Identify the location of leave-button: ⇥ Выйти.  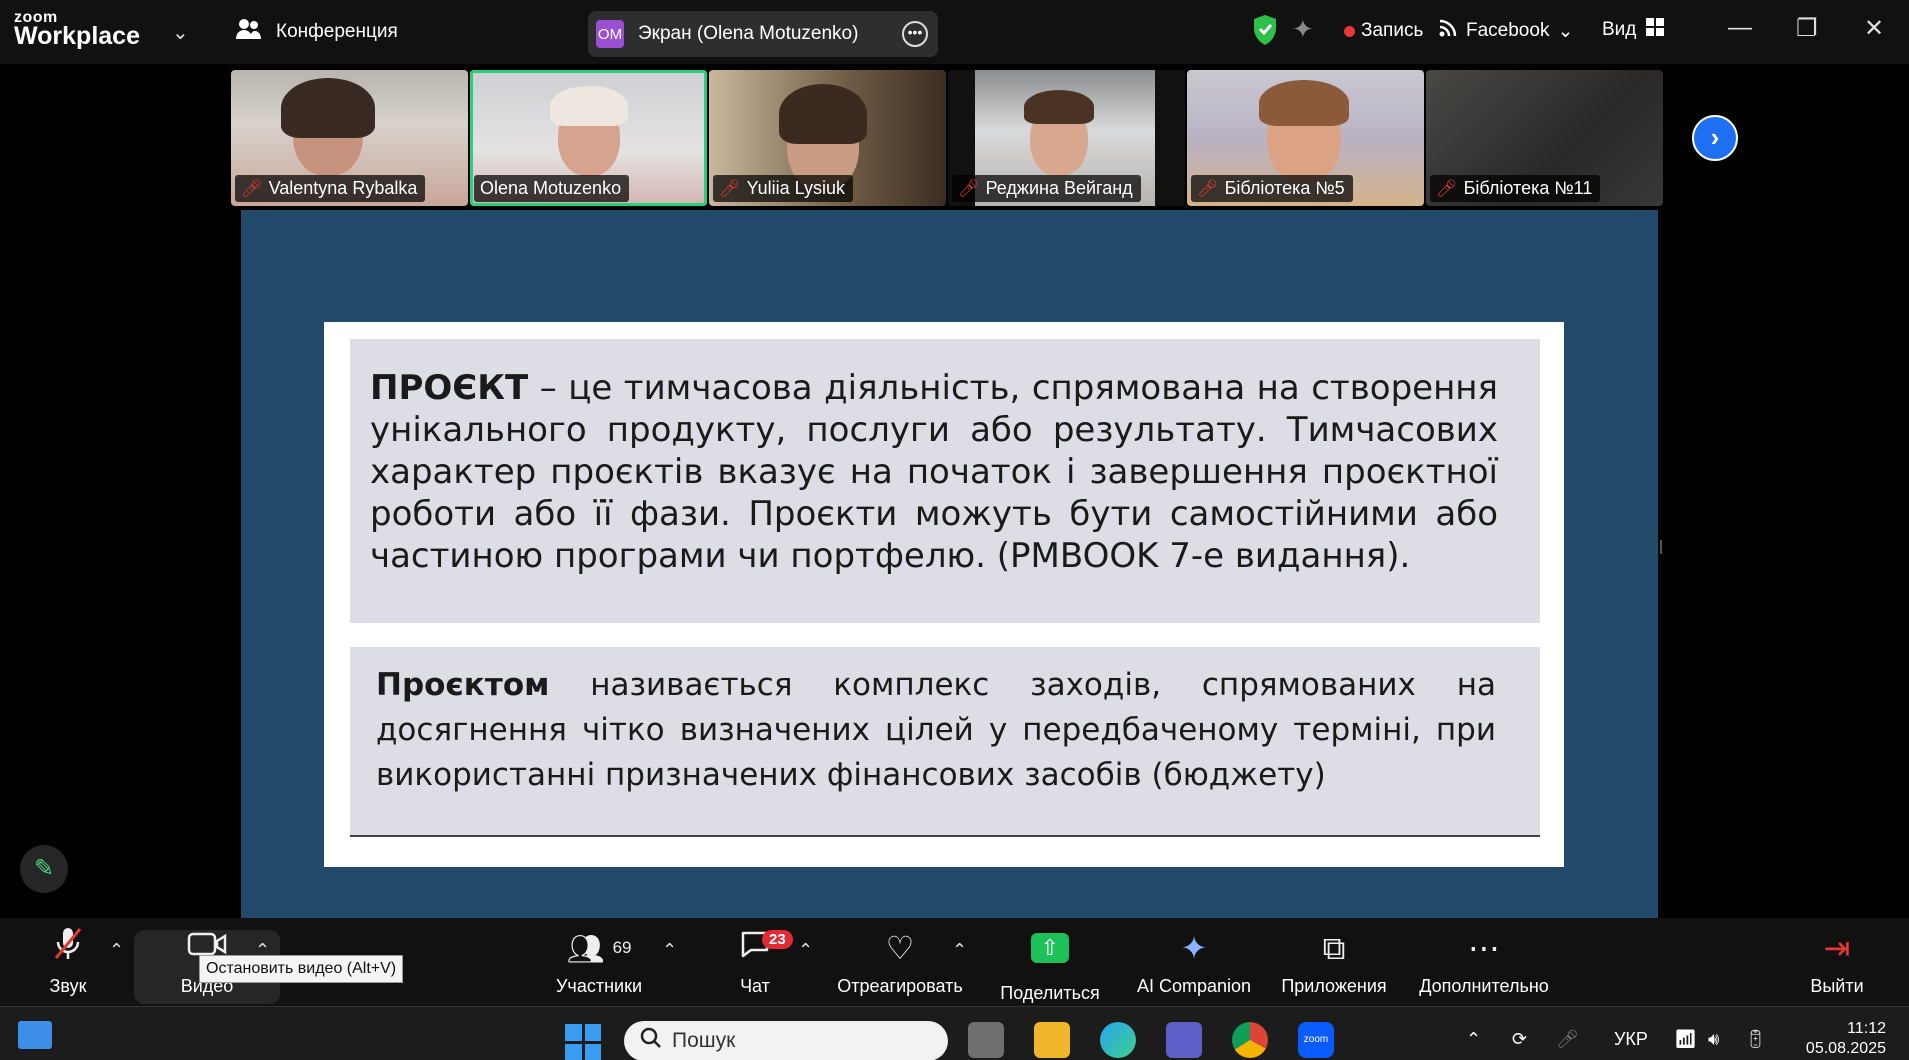
(1837, 961).